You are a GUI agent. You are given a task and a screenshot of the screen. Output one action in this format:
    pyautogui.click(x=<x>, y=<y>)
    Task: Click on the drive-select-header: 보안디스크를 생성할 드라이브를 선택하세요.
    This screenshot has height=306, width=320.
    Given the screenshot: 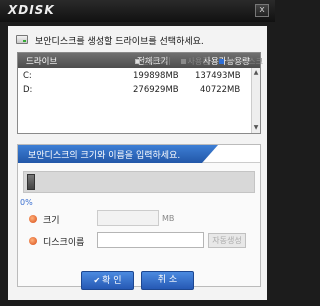 What is the action you would take?
    pyautogui.click(x=139, y=40)
    